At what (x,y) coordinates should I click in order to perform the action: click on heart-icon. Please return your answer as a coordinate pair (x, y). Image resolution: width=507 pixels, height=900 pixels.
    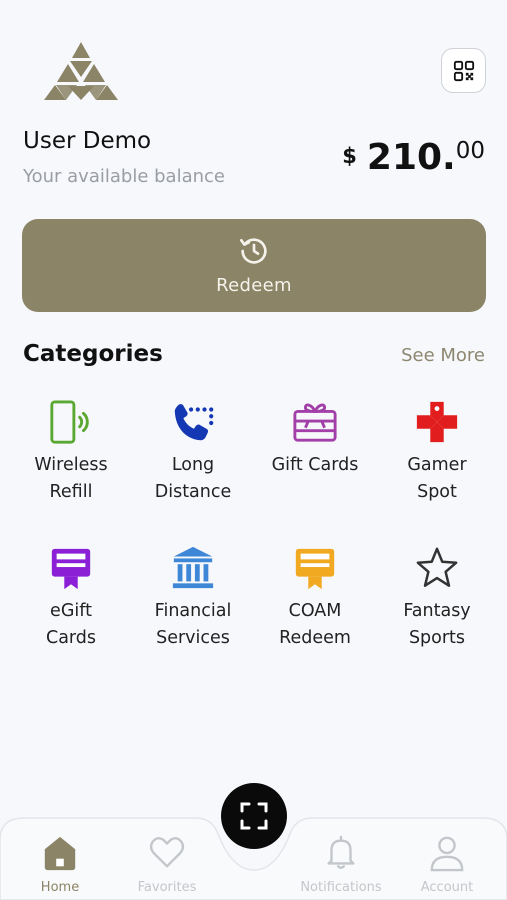
    Looking at the image, I should click on (167, 852).